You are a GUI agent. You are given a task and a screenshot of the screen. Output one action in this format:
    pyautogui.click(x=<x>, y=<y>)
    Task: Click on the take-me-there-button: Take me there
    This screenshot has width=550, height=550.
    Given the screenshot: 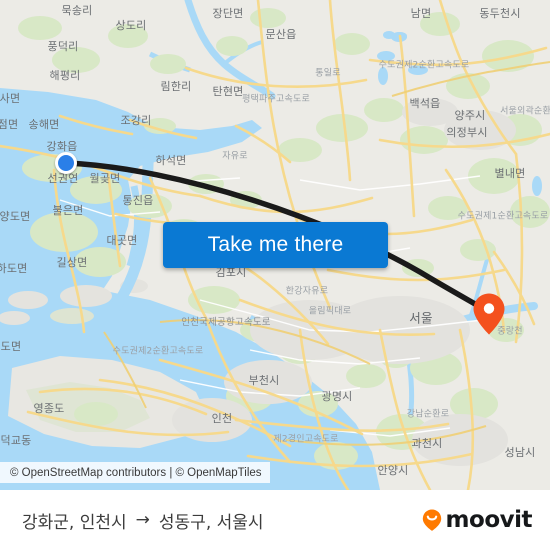 What is the action you would take?
    pyautogui.click(x=275, y=245)
    